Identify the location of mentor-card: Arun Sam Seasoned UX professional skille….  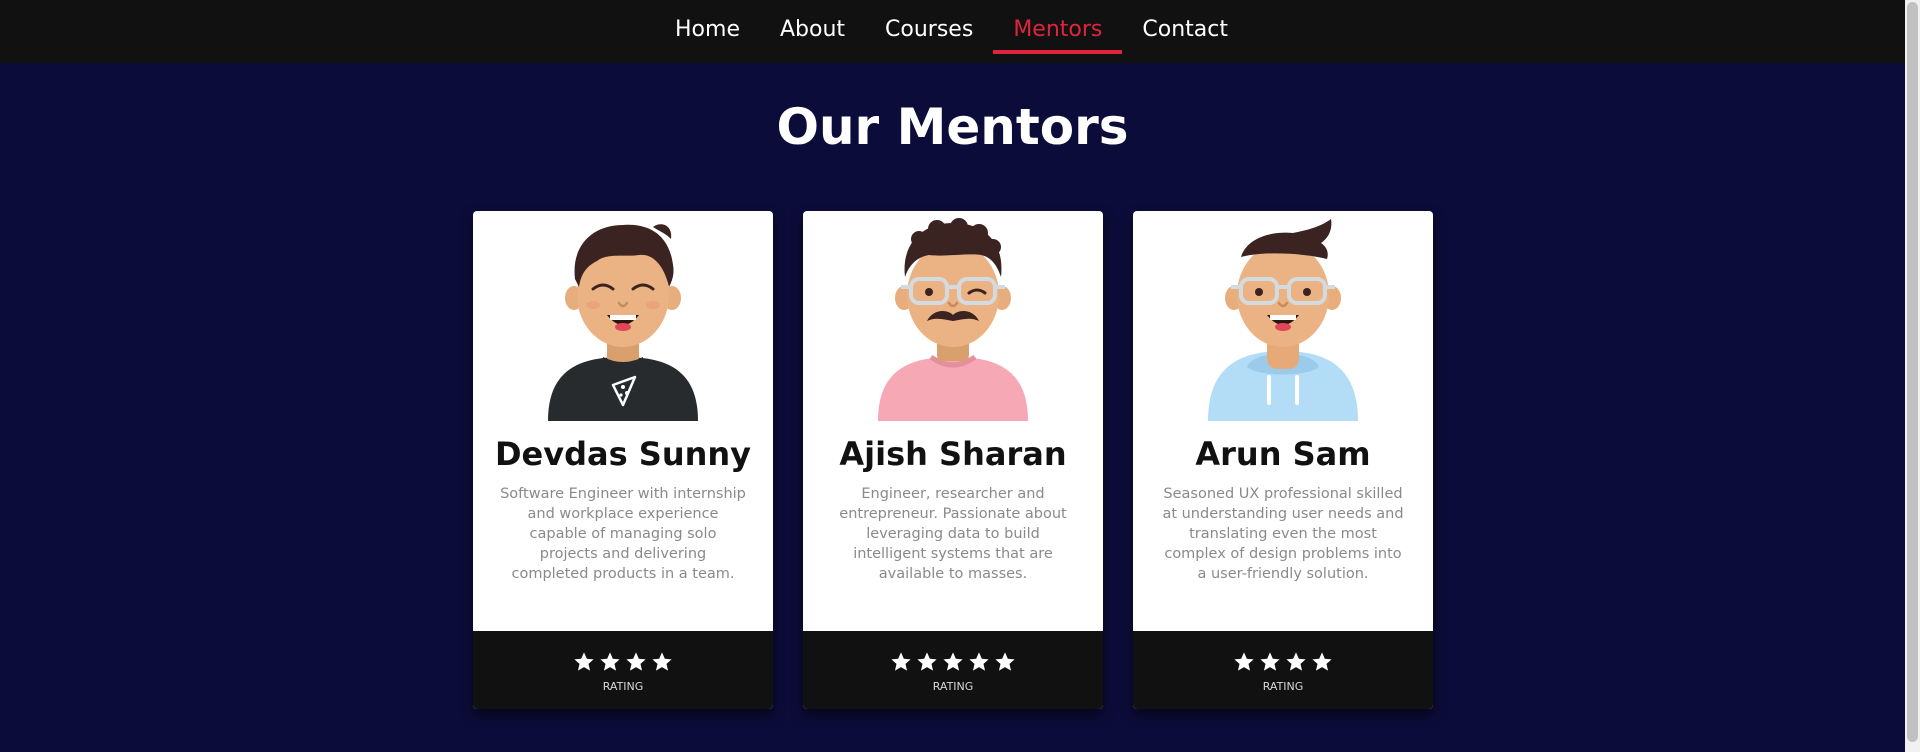
(1283, 460).